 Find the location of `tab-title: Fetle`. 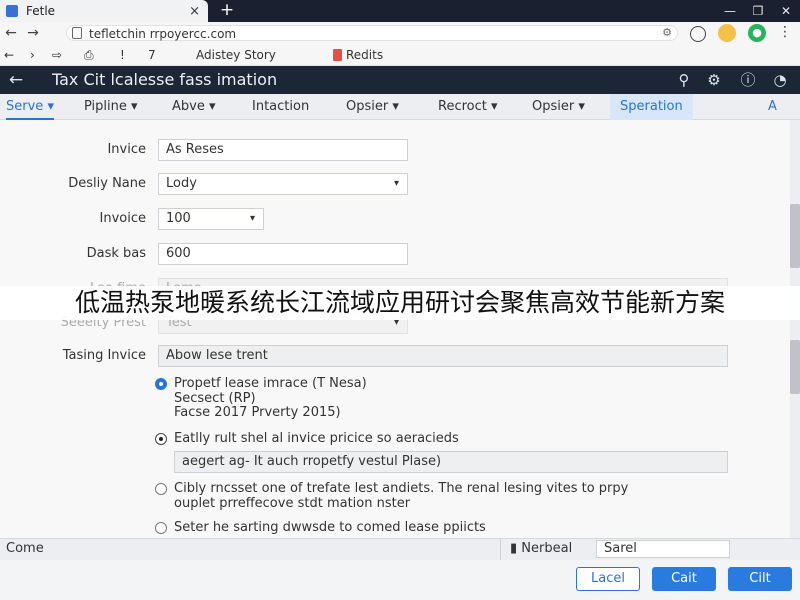

tab-title: Fetle is located at coordinates (41, 11).